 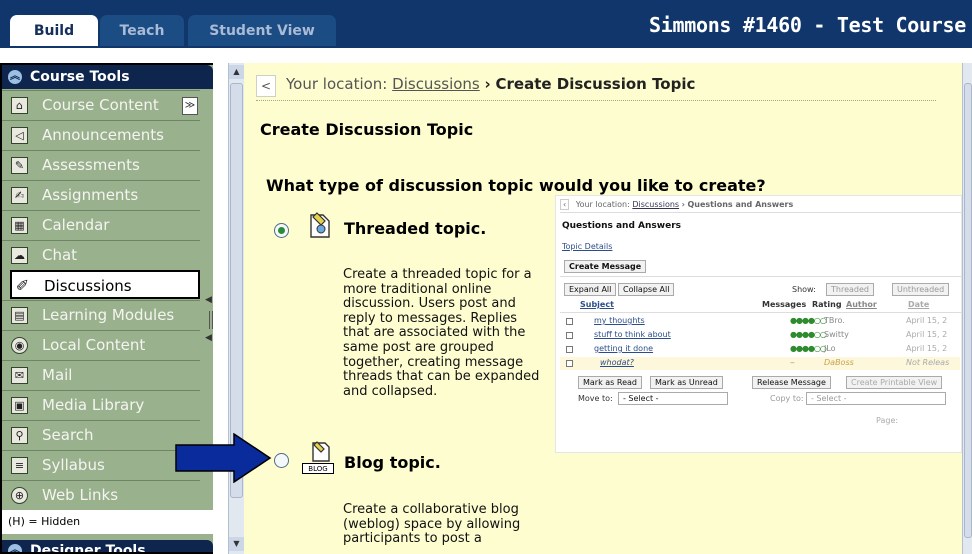 I want to click on grip-icon, so click(x=211, y=320).